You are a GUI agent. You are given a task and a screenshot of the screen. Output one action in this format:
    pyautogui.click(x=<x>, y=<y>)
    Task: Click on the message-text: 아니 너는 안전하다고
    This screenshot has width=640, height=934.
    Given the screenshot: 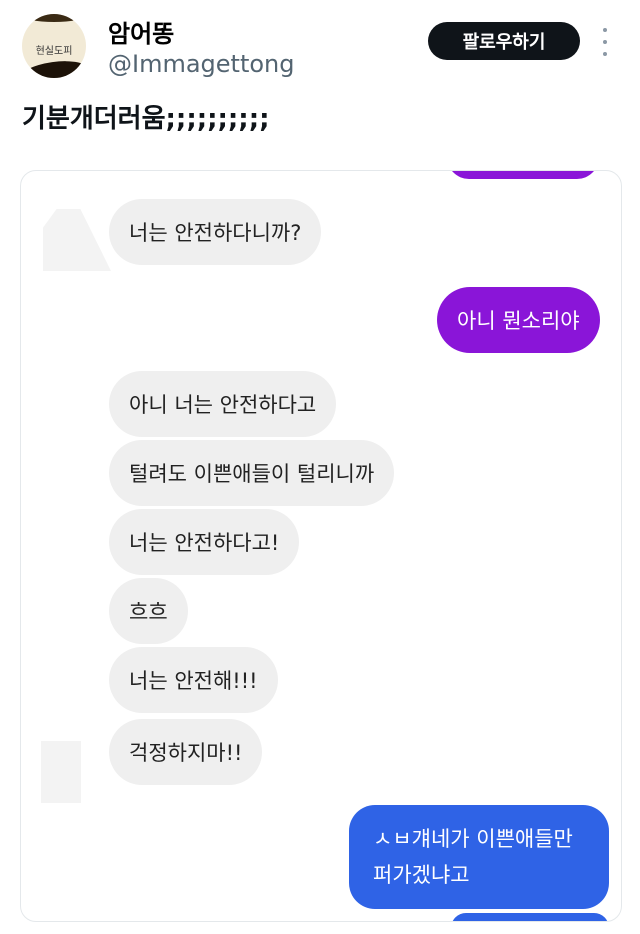 What is the action you would take?
    pyautogui.click(x=223, y=405)
    